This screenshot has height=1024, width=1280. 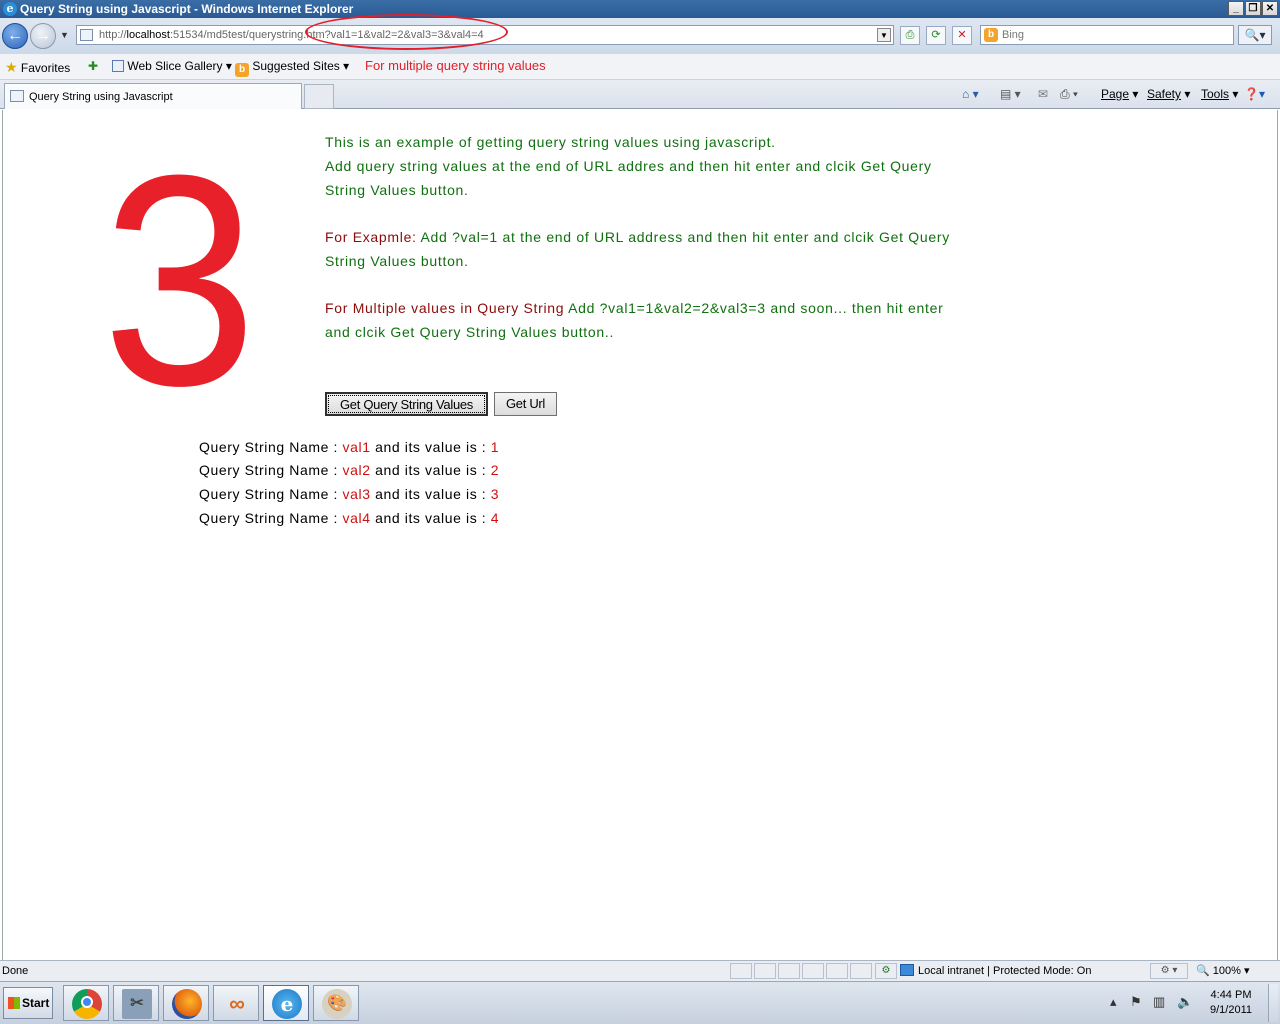 I want to click on status-text: Done, so click(x=15, y=971).